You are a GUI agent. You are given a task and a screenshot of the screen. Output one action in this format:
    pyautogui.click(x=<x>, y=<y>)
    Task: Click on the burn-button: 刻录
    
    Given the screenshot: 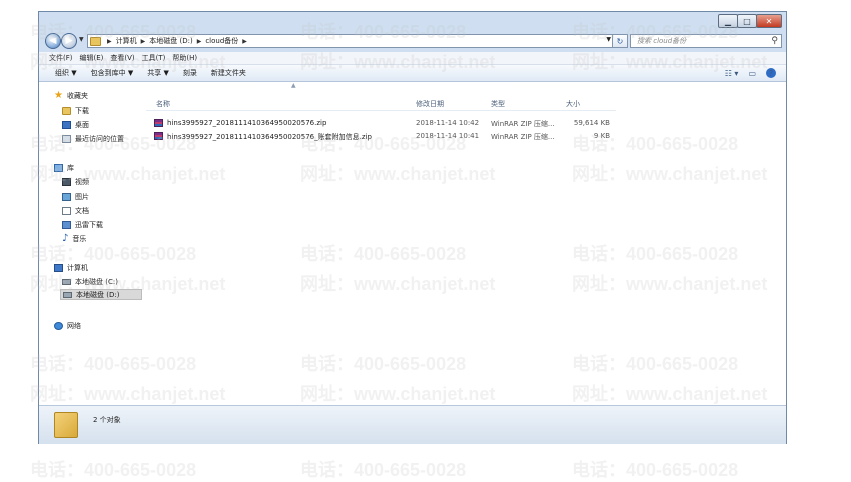 What is the action you would take?
    pyautogui.click(x=190, y=73)
    